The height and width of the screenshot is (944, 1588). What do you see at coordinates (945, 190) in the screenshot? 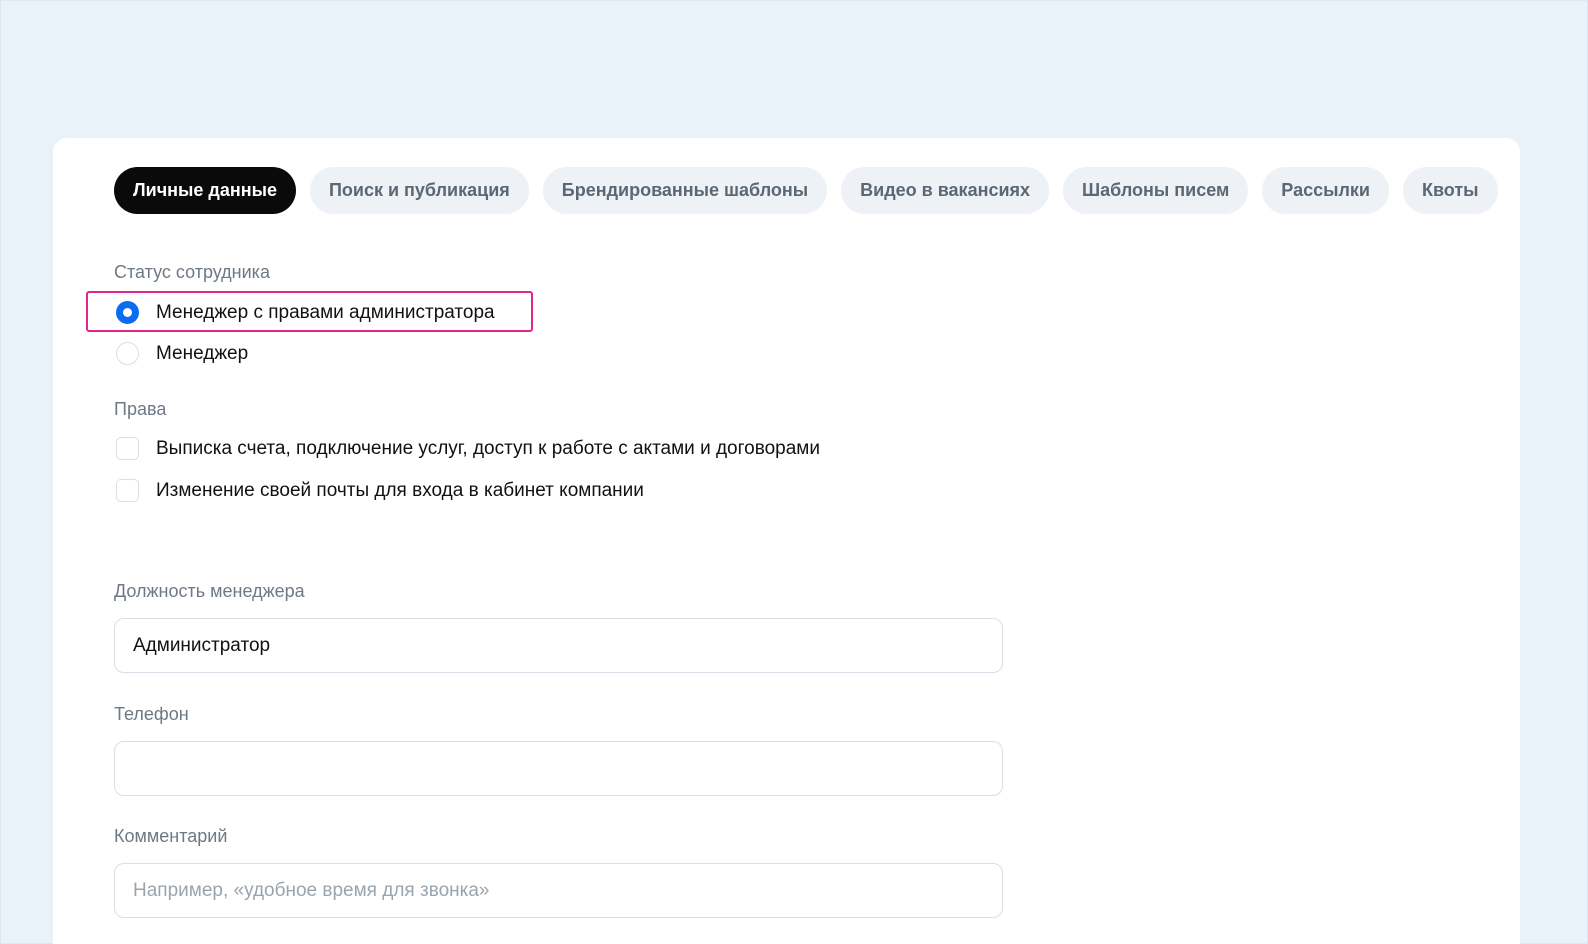
I see `tab-video-vacancies: Видео в вакансиях` at bounding box center [945, 190].